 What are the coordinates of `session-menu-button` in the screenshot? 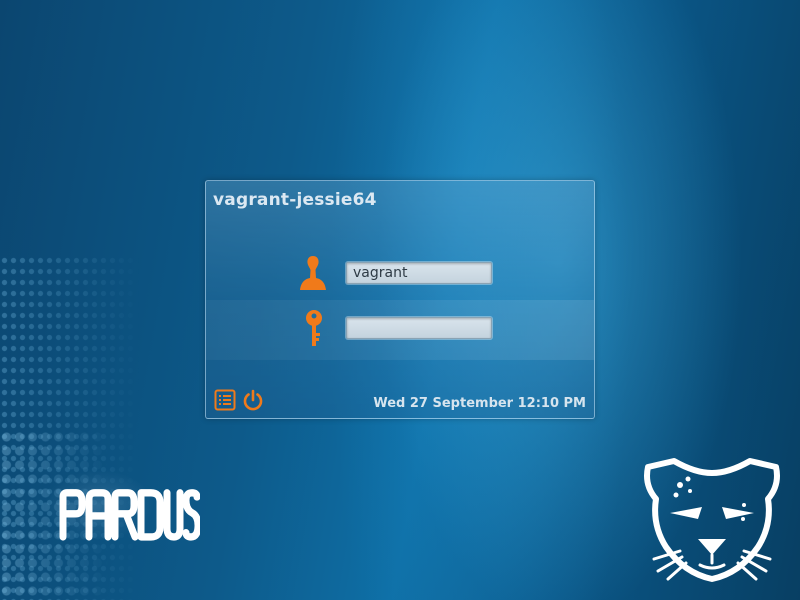 It's located at (225, 400).